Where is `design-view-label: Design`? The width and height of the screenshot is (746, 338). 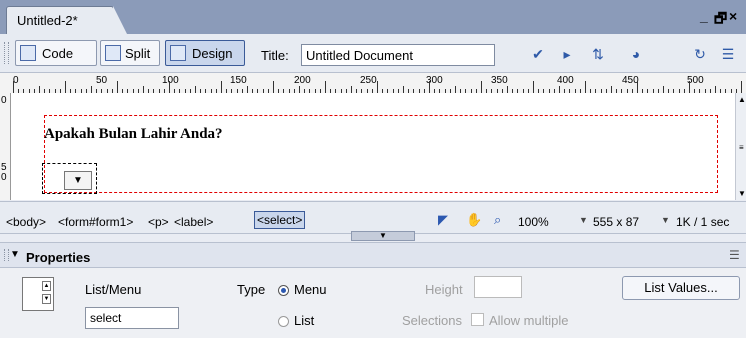
design-view-label: Design is located at coordinates (212, 53).